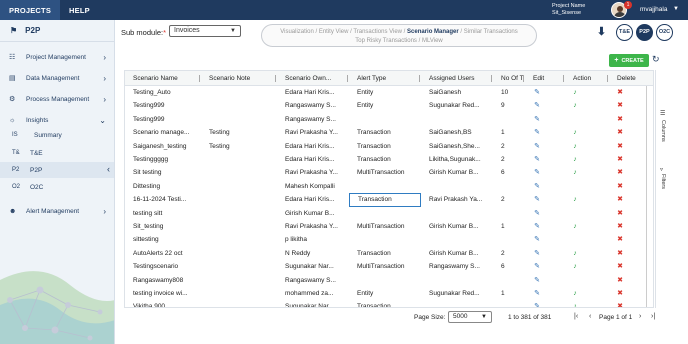 This screenshot has height=344, width=688. Describe the element at coordinates (545, 78) in the screenshot. I see `column-header: Edit` at that location.